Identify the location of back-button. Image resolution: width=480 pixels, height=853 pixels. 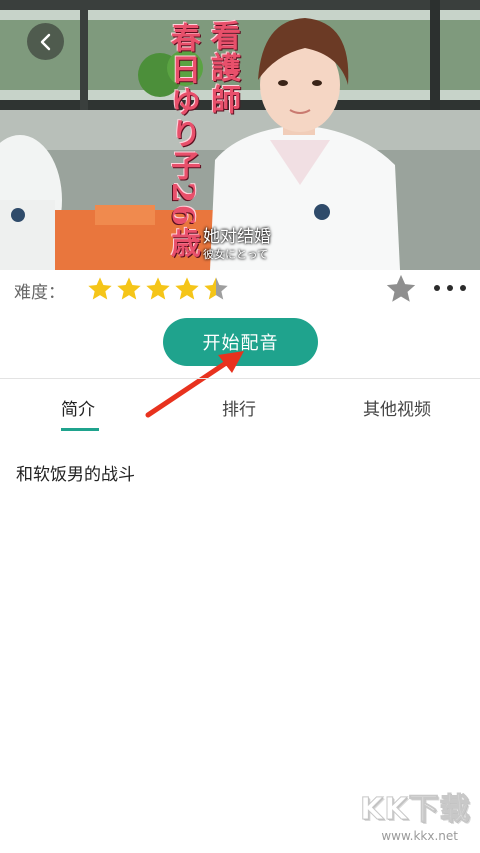
(45, 41).